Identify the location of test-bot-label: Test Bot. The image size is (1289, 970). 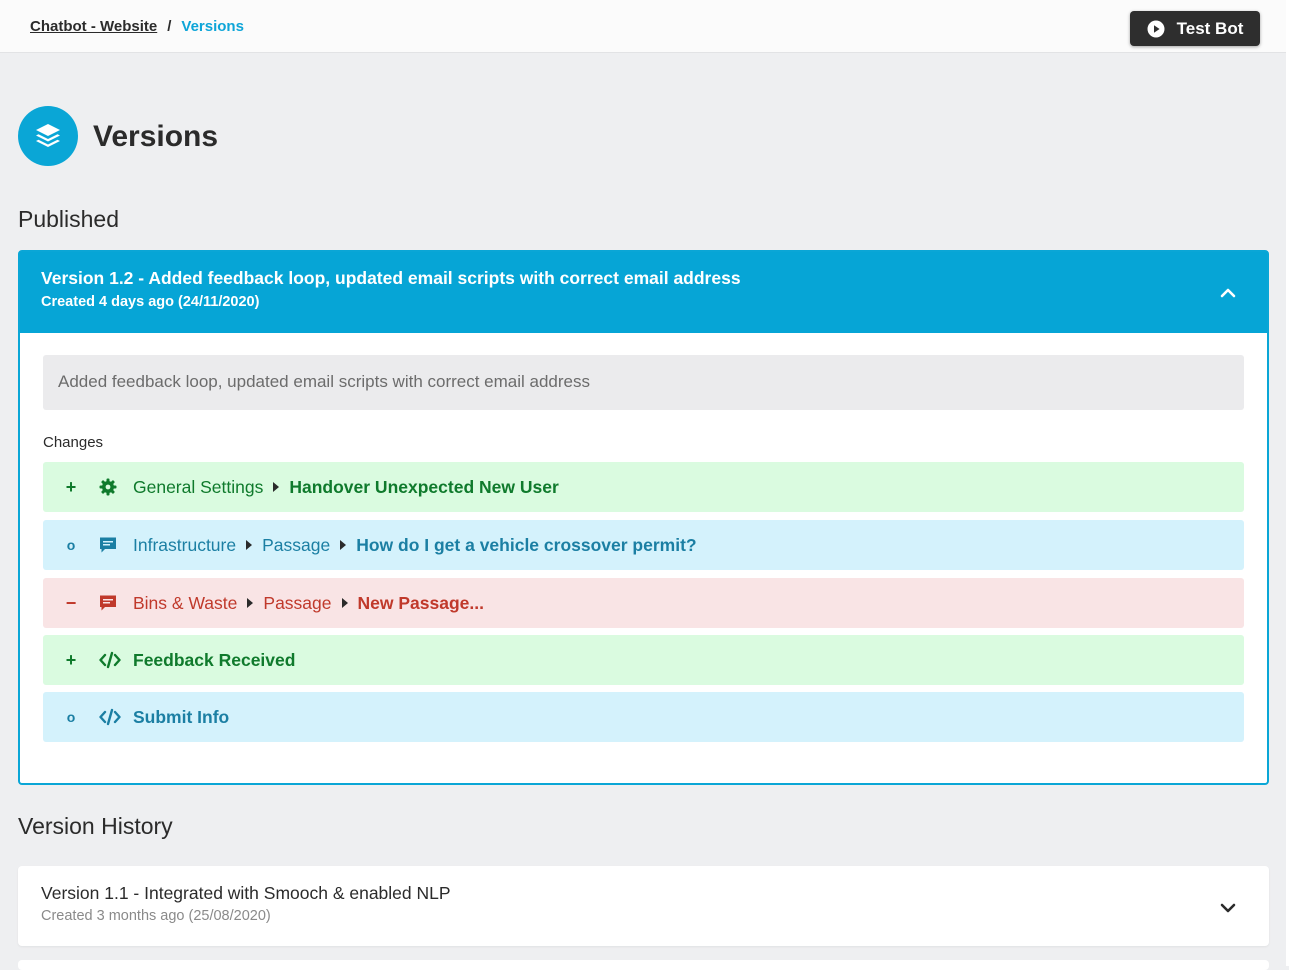
(1210, 28).